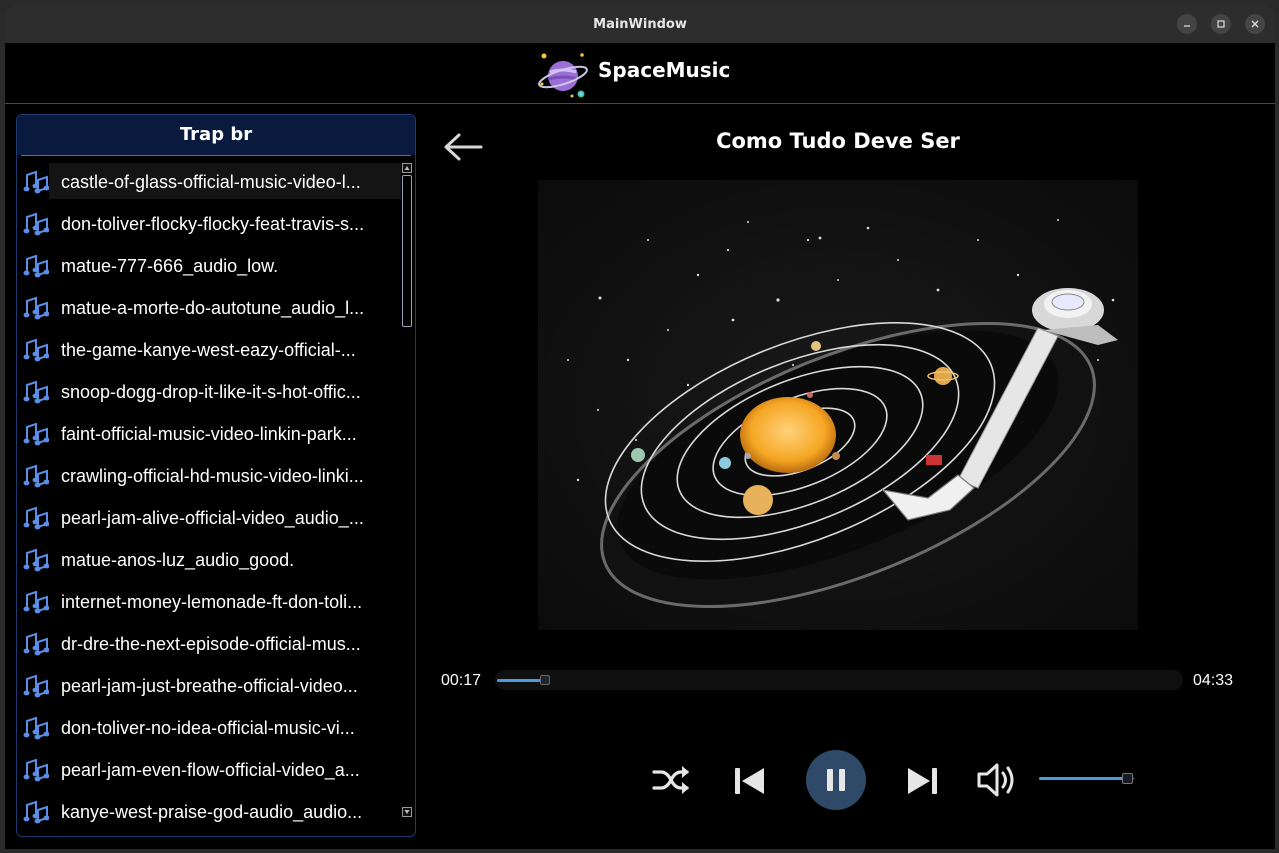 The height and width of the screenshot is (853, 1279). I want to click on playlist-header-divider, so click(216, 155).